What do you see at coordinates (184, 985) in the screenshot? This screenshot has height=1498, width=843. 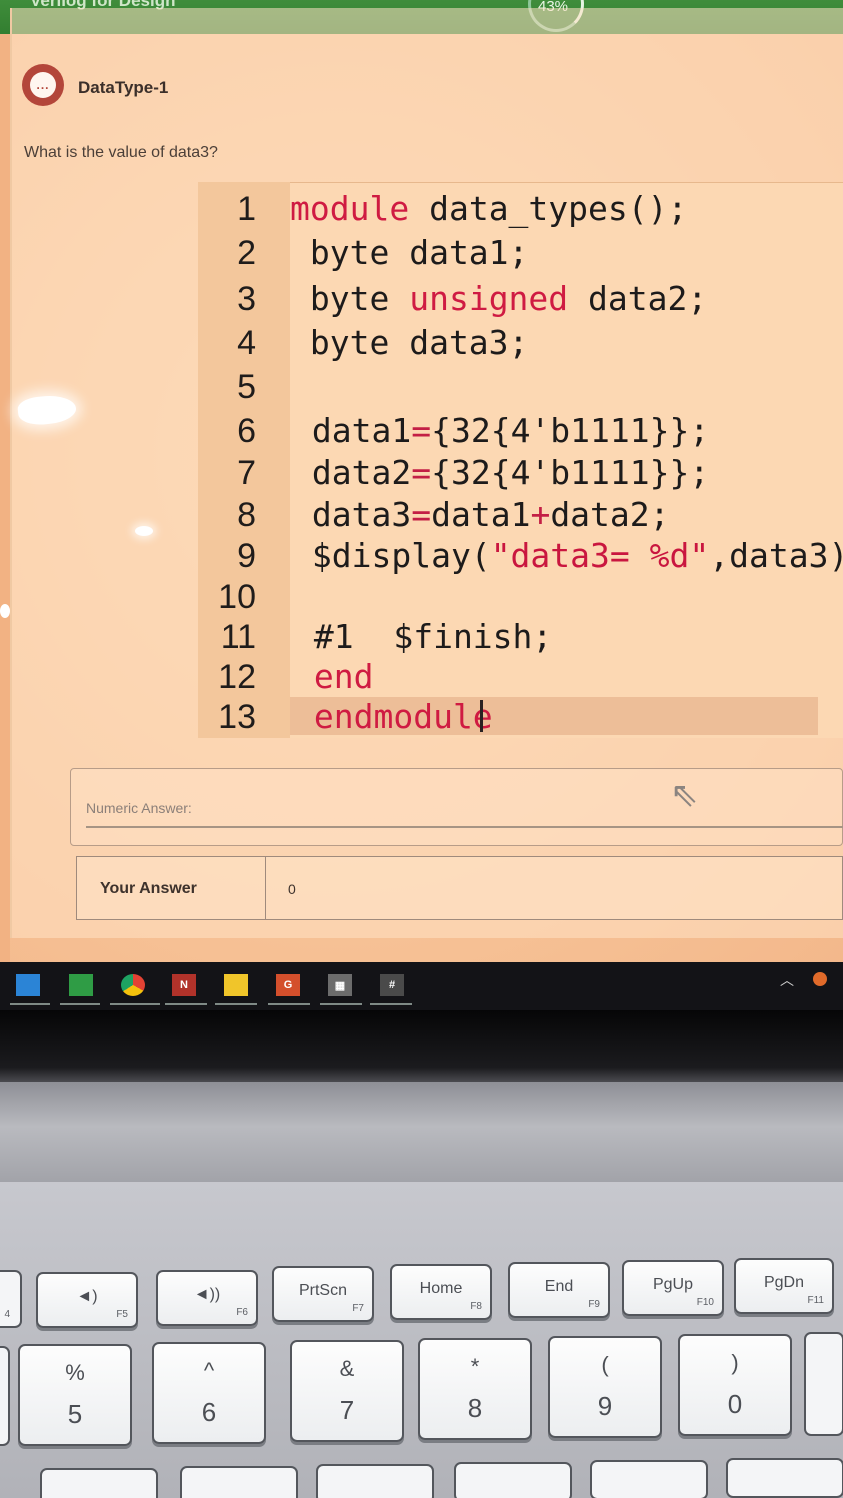 I see `onenote-icon: N` at bounding box center [184, 985].